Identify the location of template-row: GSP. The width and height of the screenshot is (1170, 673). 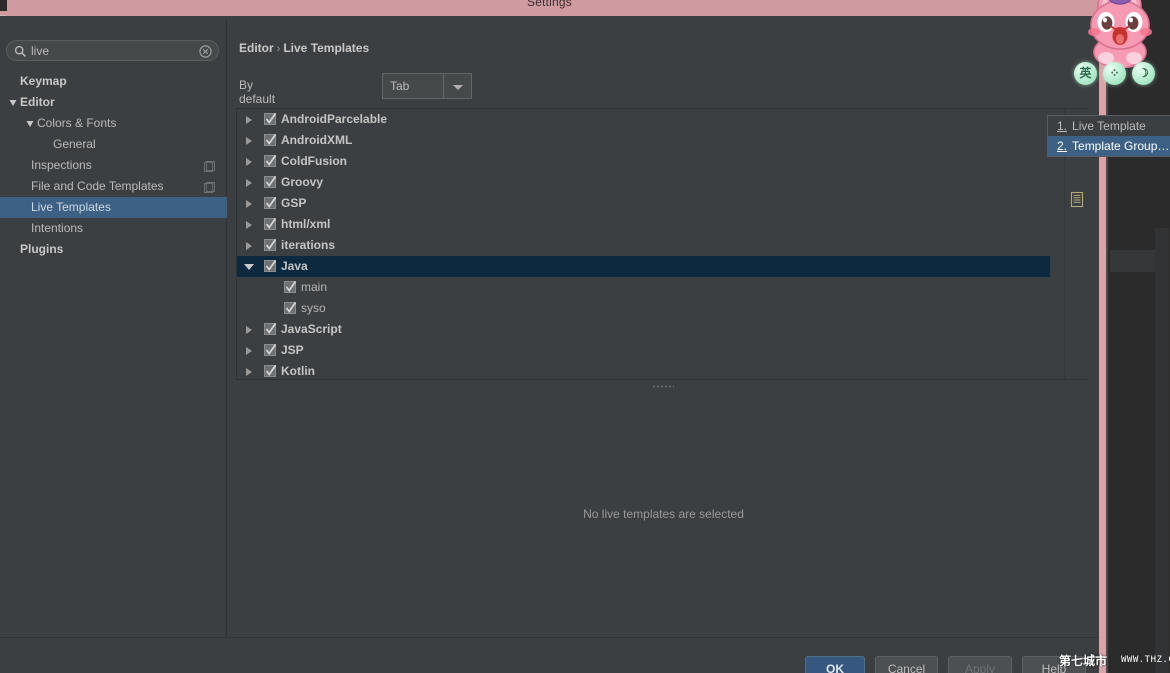
(643, 203).